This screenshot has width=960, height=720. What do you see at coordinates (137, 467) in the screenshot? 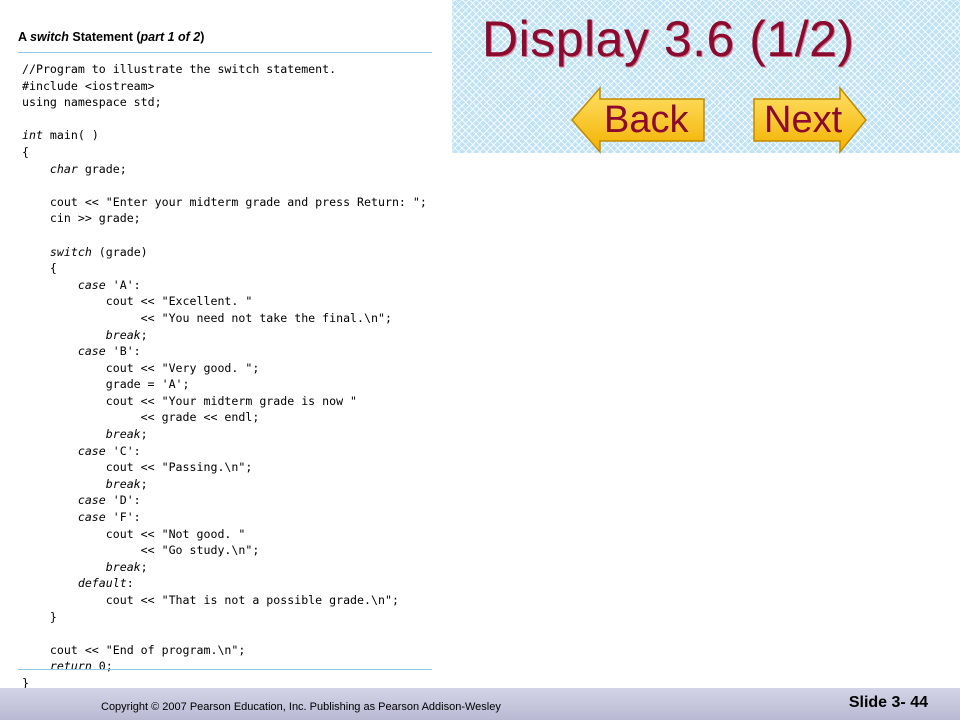
I see `code-text: cout << "Passing.\n";` at bounding box center [137, 467].